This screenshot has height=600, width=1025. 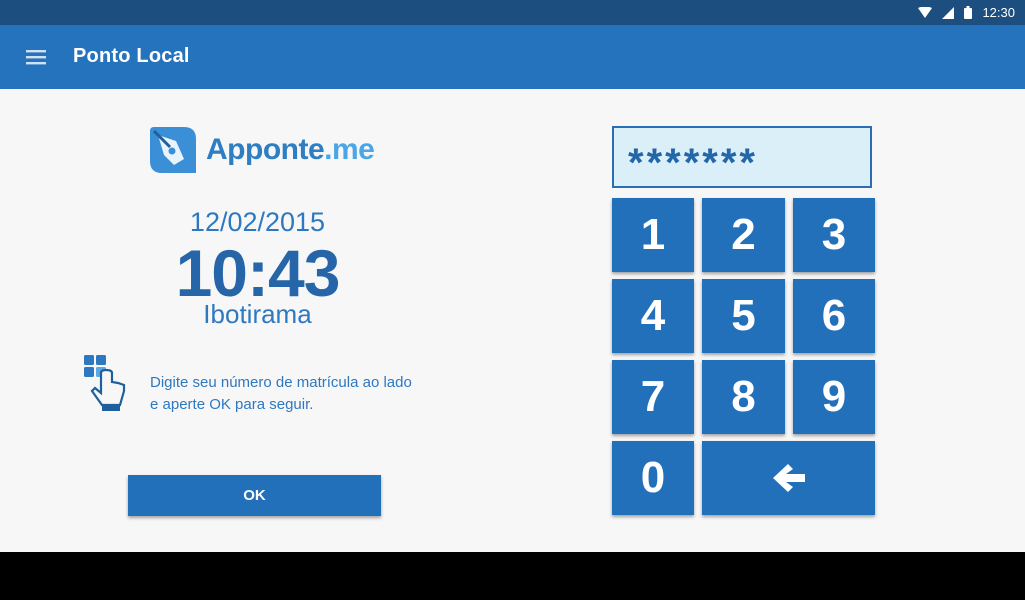 What do you see at coordinates (743, 235) in the screenshot?
I see `key-2: 2` at bounding box center [743, 235].